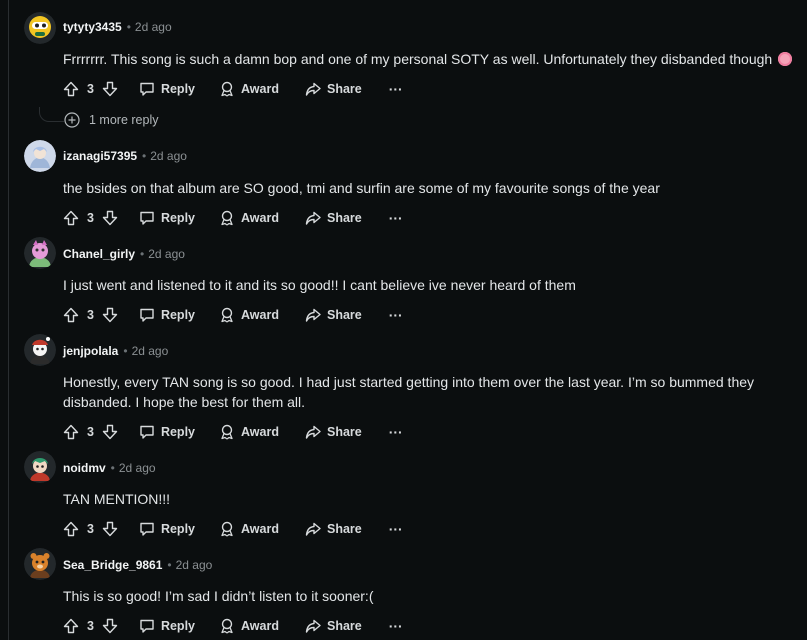  I want to click on reply-connector, so click(51, 114).